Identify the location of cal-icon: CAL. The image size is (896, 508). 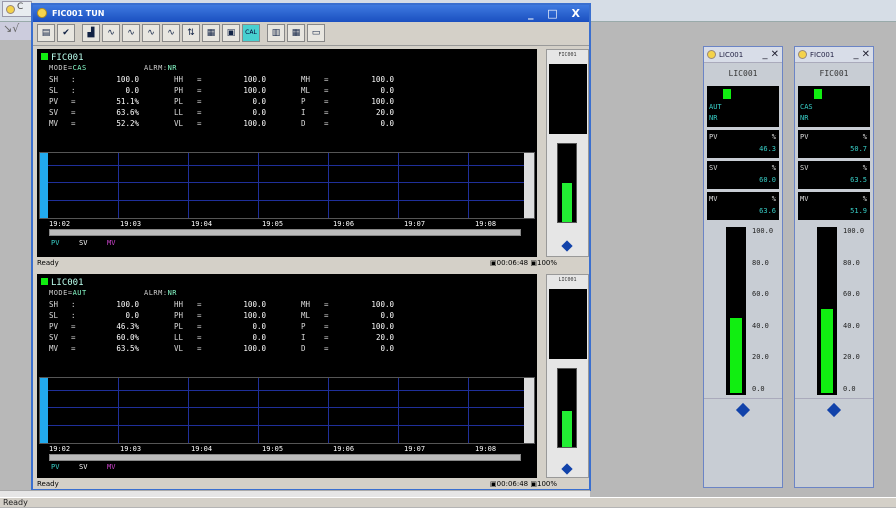
(251, 33).